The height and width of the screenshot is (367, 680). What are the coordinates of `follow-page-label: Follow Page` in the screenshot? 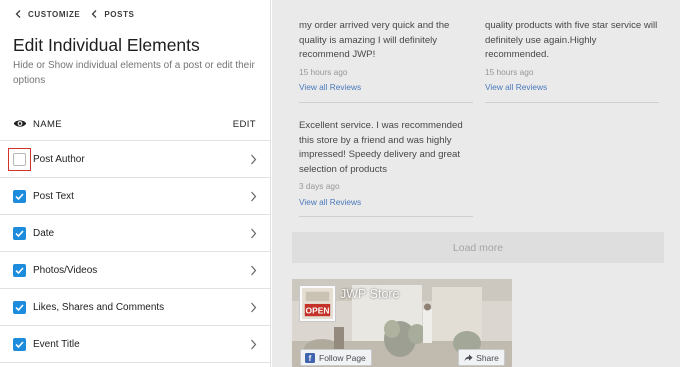 It's located at (342, 357).